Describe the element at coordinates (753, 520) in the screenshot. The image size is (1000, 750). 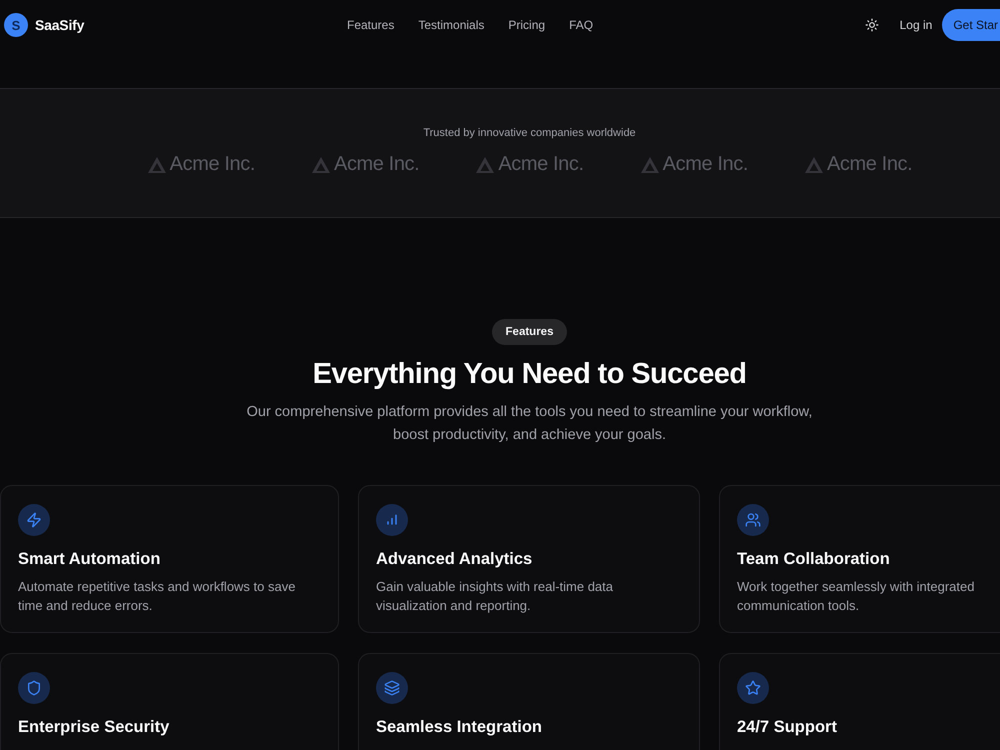
I see `users-icon` at that location.